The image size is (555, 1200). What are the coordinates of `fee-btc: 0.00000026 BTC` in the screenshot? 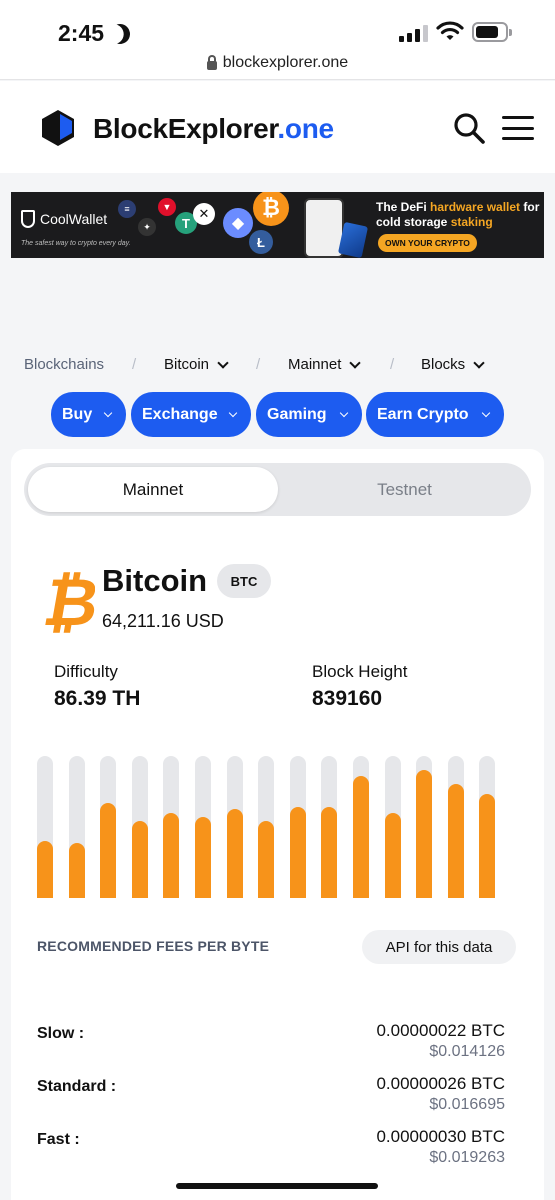 It's located at (440, 1083).